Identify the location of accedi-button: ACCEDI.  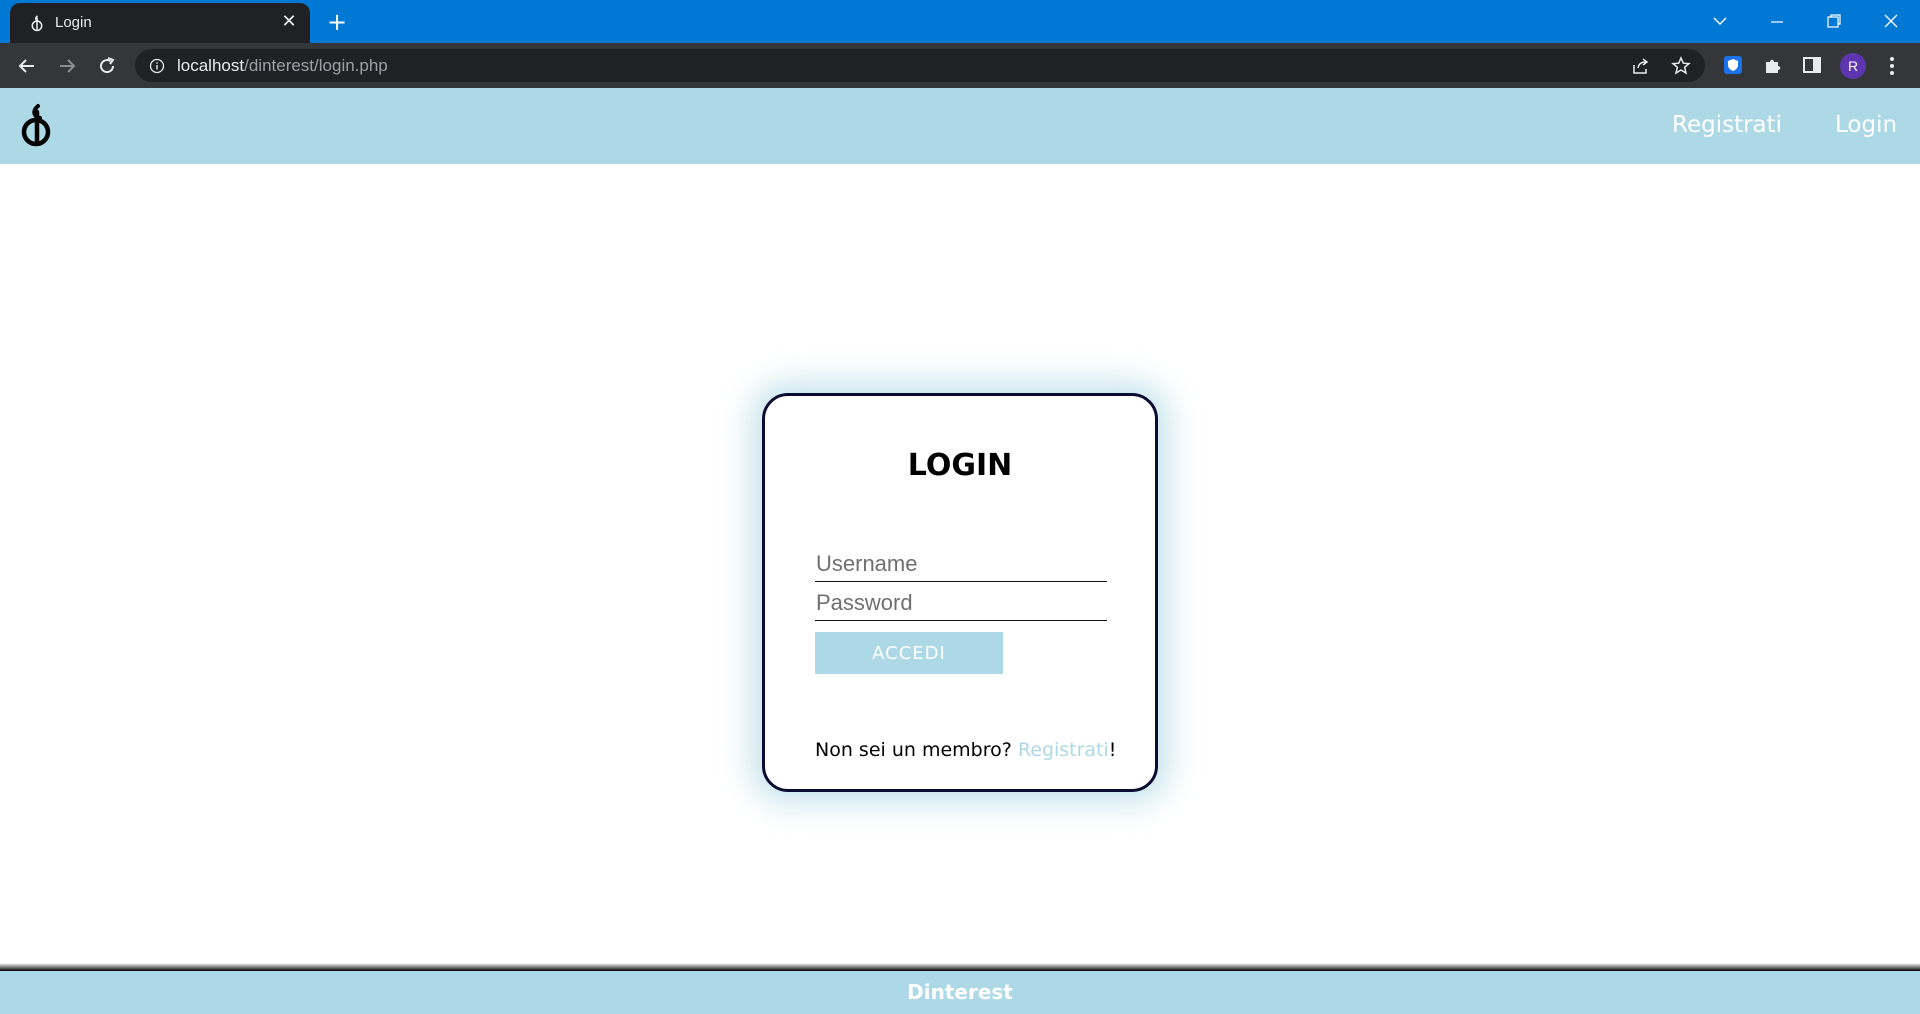
(909, 653).